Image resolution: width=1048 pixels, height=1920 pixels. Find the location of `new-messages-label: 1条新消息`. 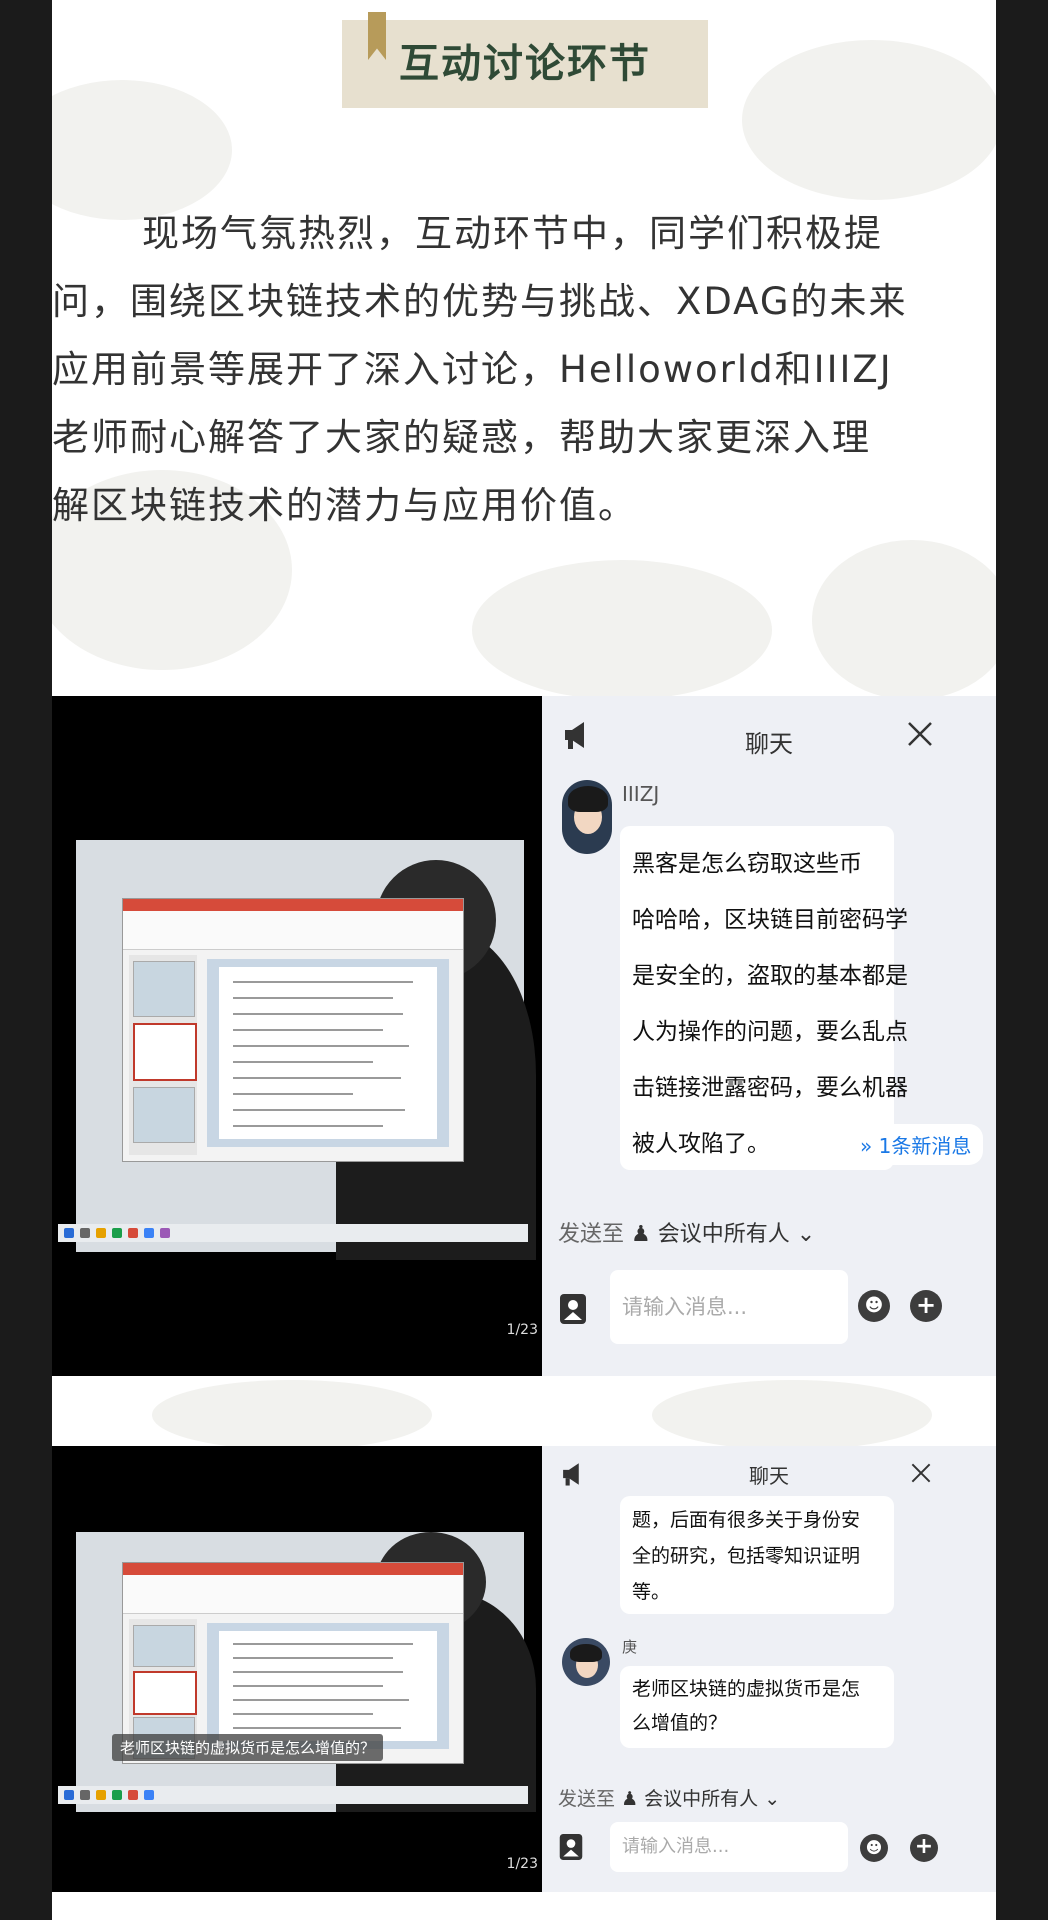

new-messages-label: 1条新消息 is located at coordinates (925, 1146).